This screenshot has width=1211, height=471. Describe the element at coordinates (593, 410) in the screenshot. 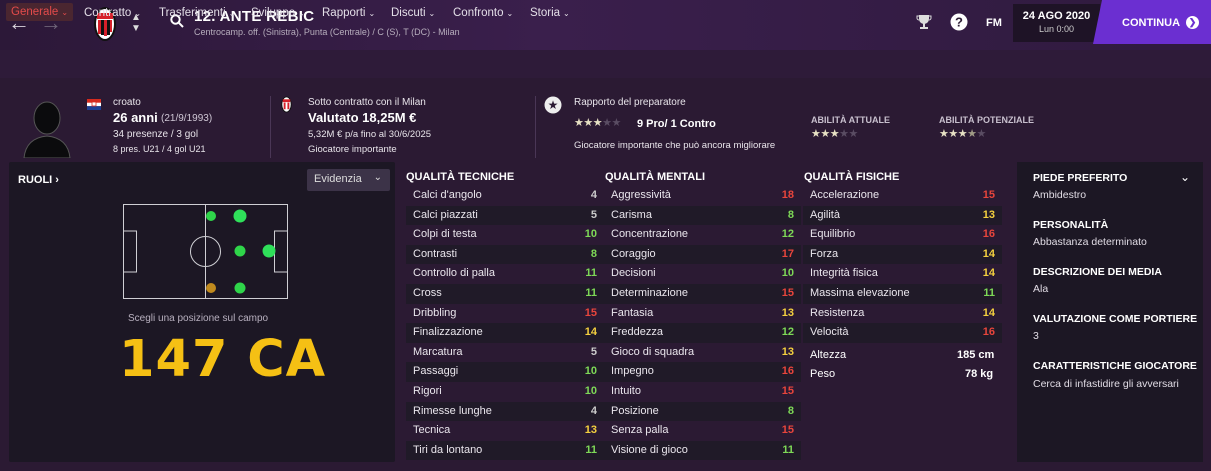

I see `attribute-value: 4` at that location.